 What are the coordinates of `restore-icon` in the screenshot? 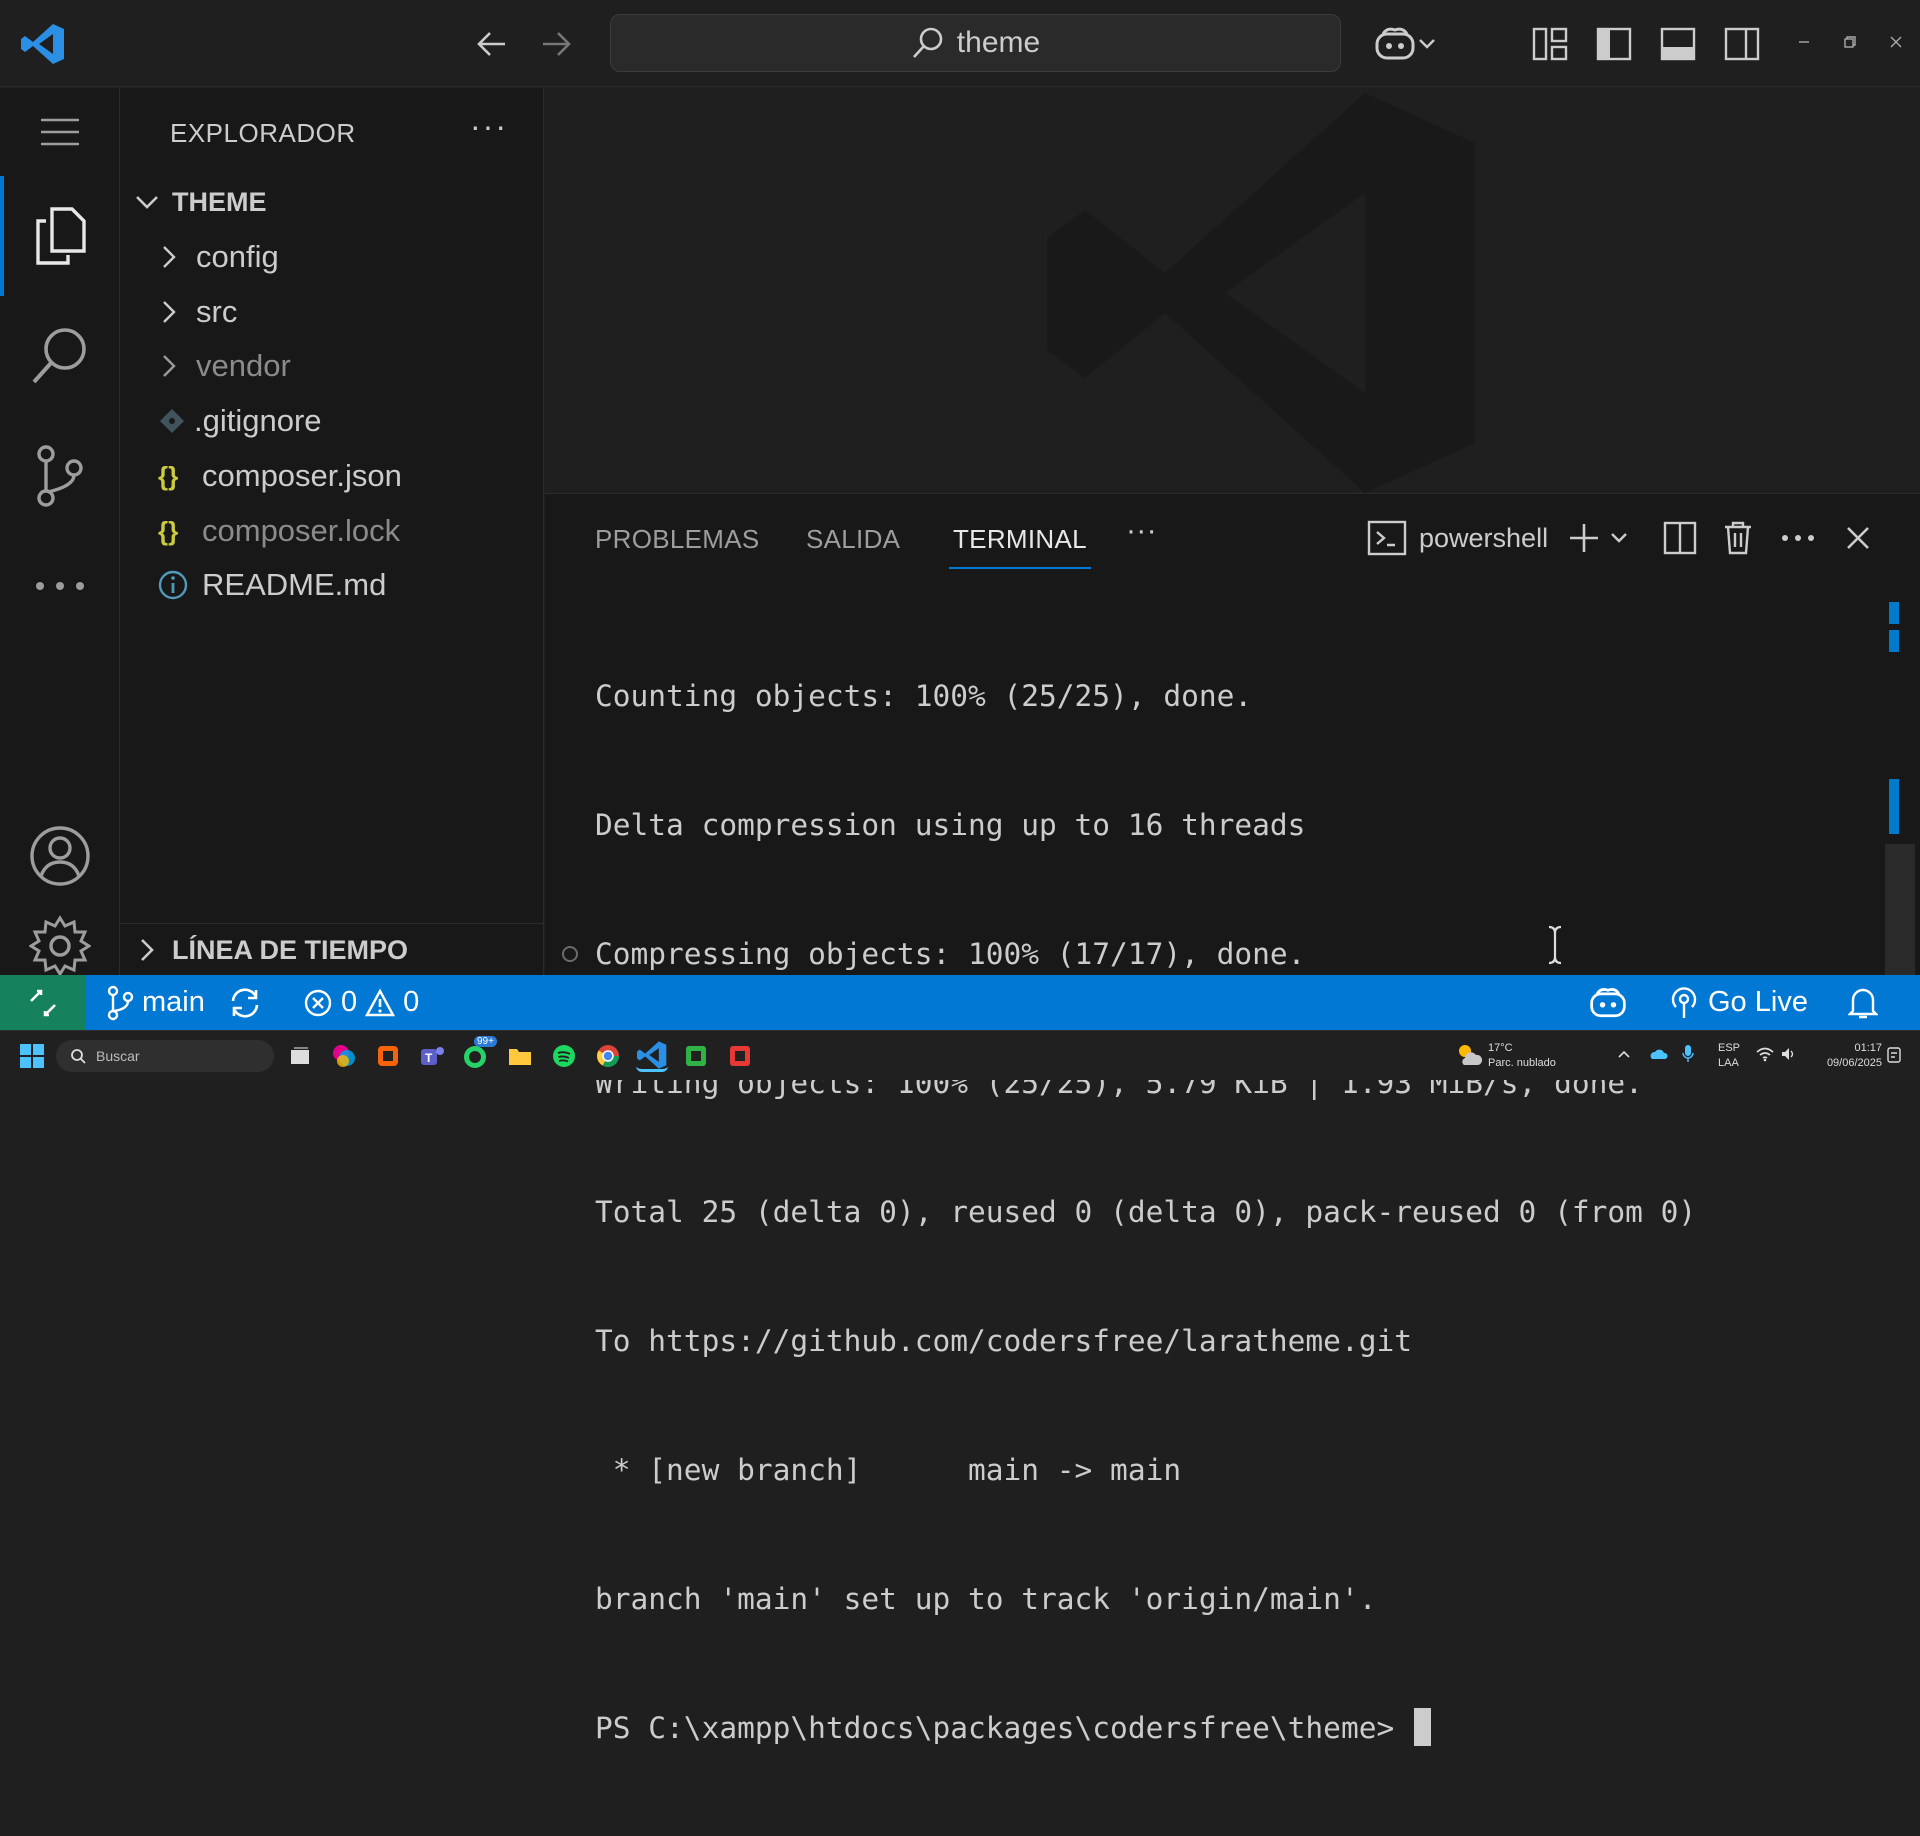 It's located at (1850, 42).